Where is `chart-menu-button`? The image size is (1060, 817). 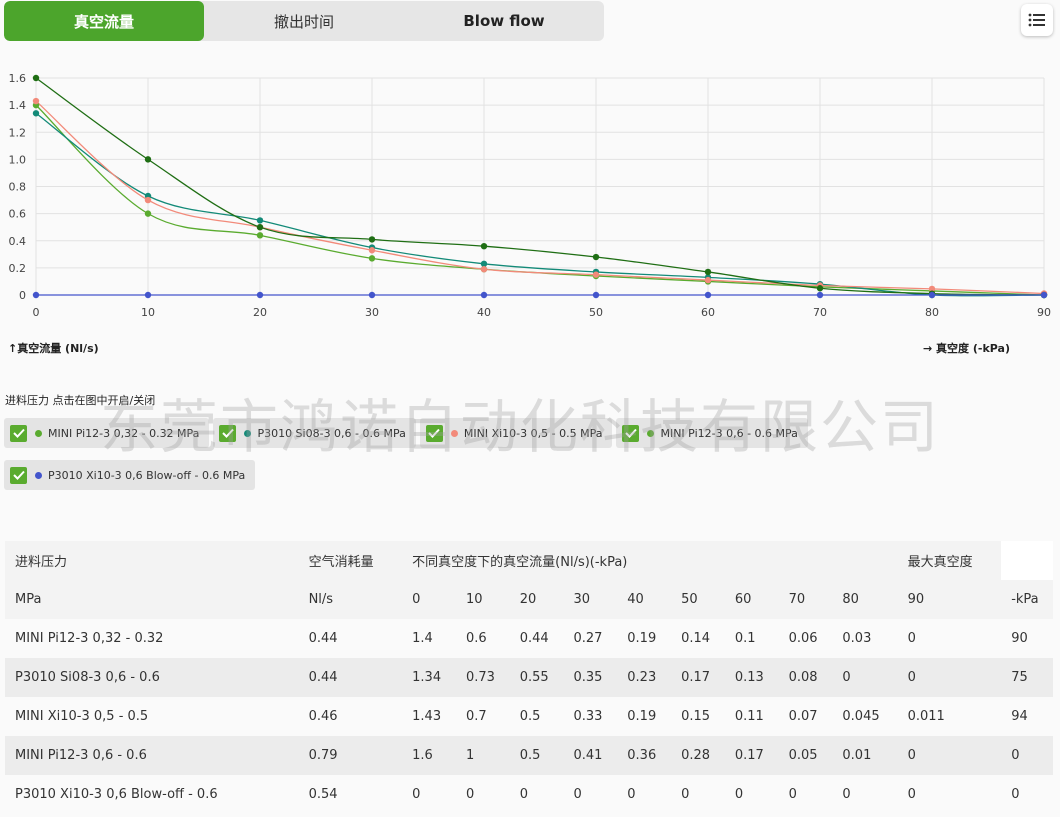
chart-menu-button is located at coordinates (1037, 20).